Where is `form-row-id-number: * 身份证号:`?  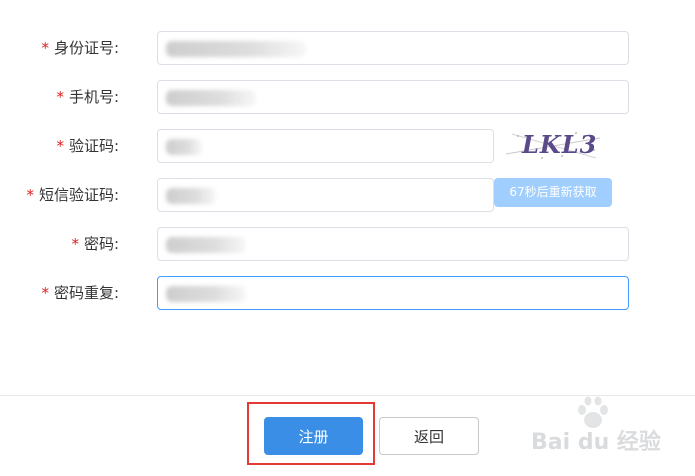
form-row-id-number: * 身份证号: is located at coordinates (347, 48).